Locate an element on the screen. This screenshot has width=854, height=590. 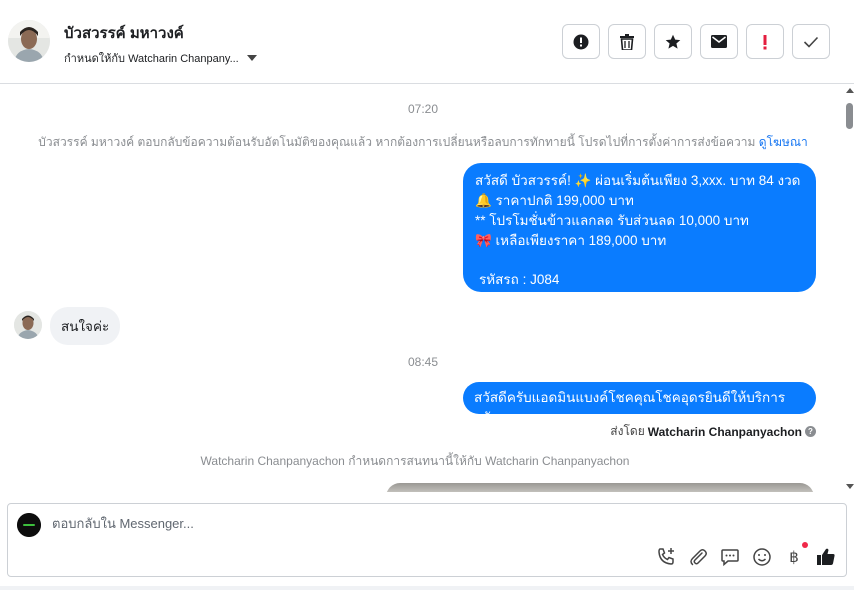
alert-circle-icon is located at coordinates (581, 41).